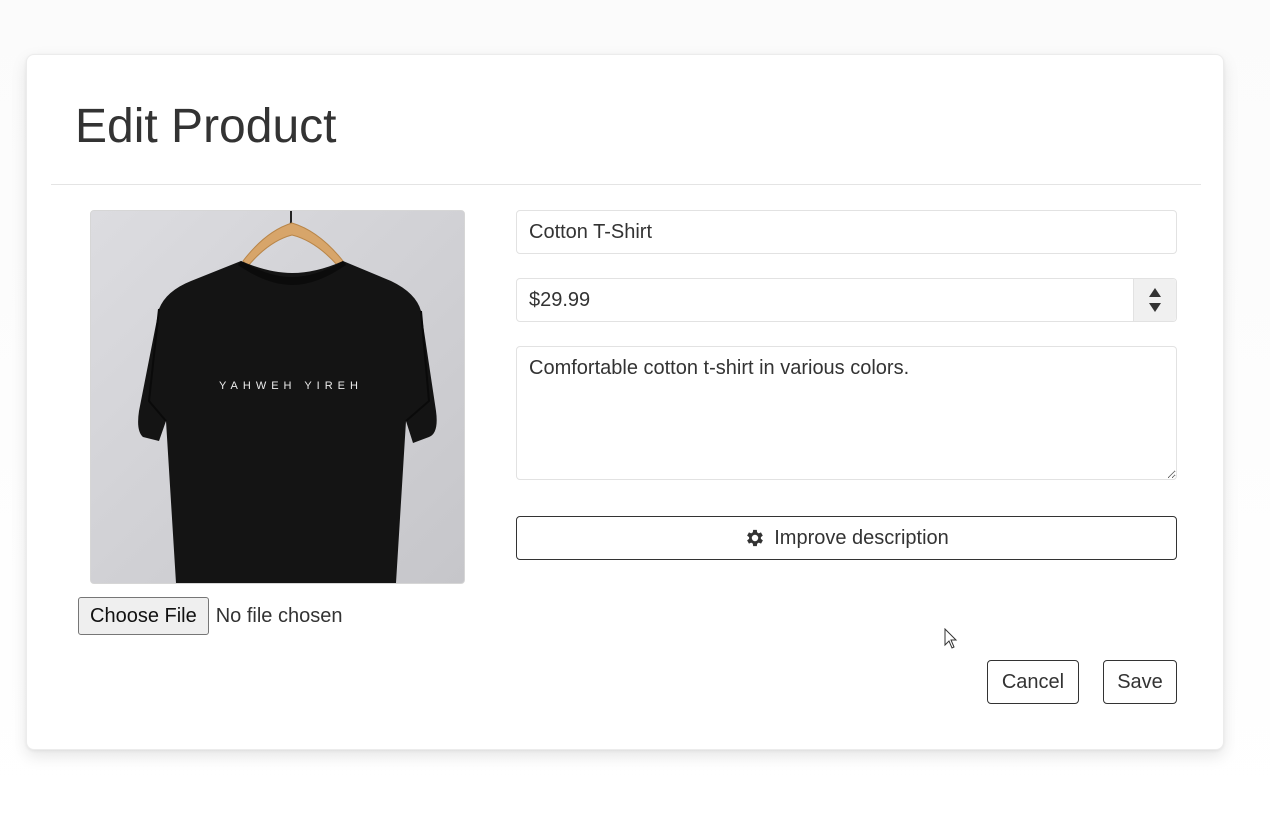 The width and height of the screenshot is (1270, 829). Describe the element at coordinates (1154, 300) in the screenshot. I see `price-stepper` at that location.